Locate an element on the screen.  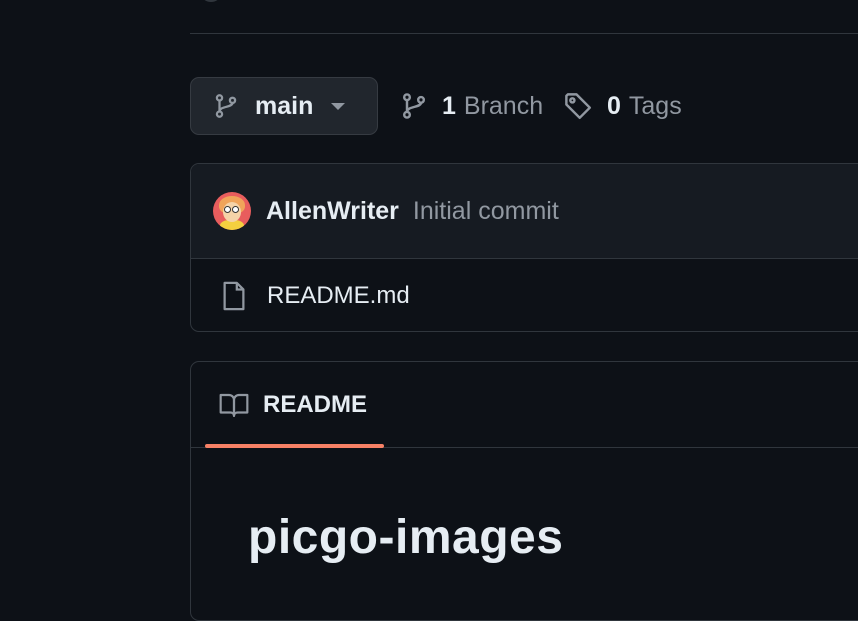
branches-link: 1 Branch is located at coordinates (471, 106).